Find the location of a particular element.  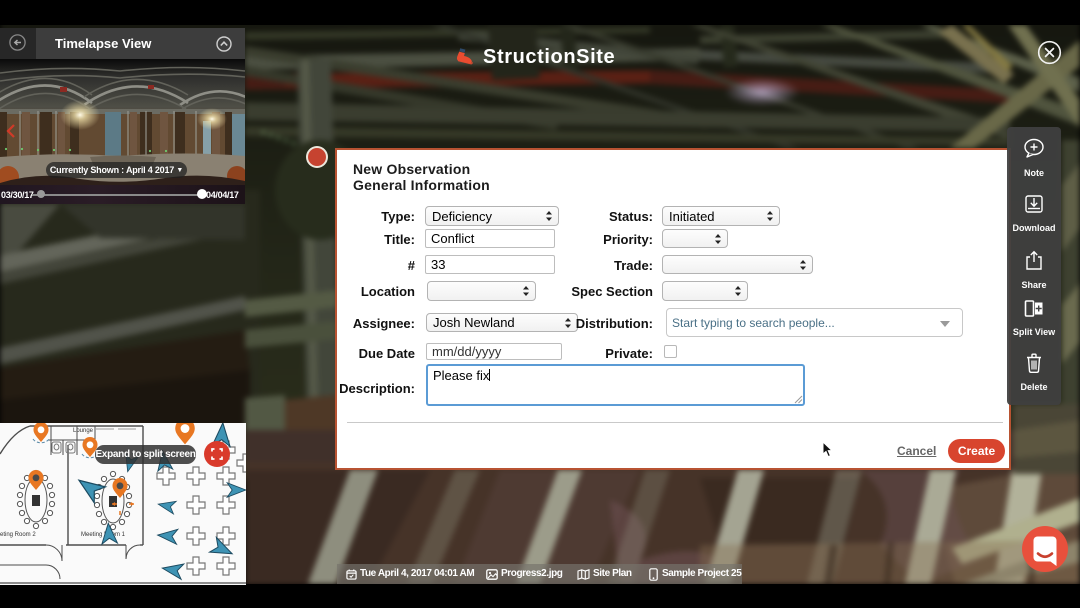

svg-text: eting Room 2 is located at coordinates (18, 535).